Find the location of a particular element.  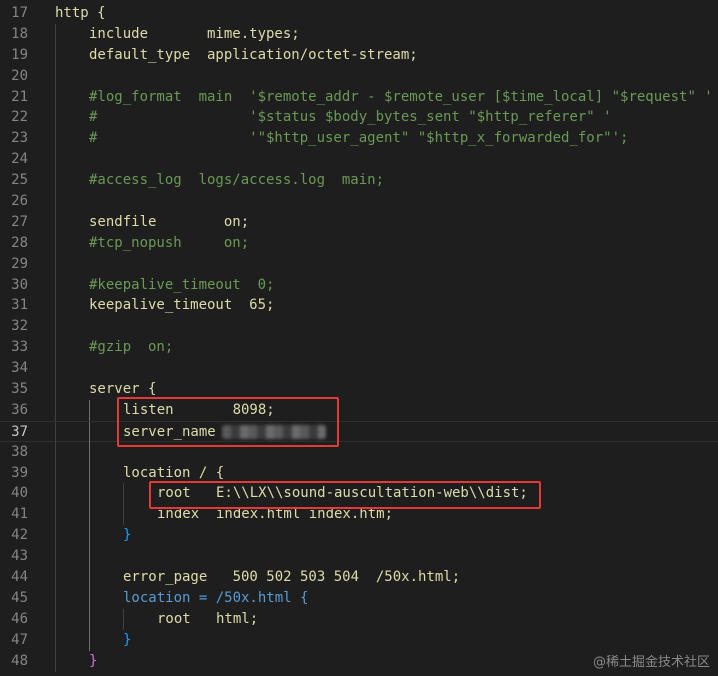

line-number: 39 is located at coordinates (19, 472).